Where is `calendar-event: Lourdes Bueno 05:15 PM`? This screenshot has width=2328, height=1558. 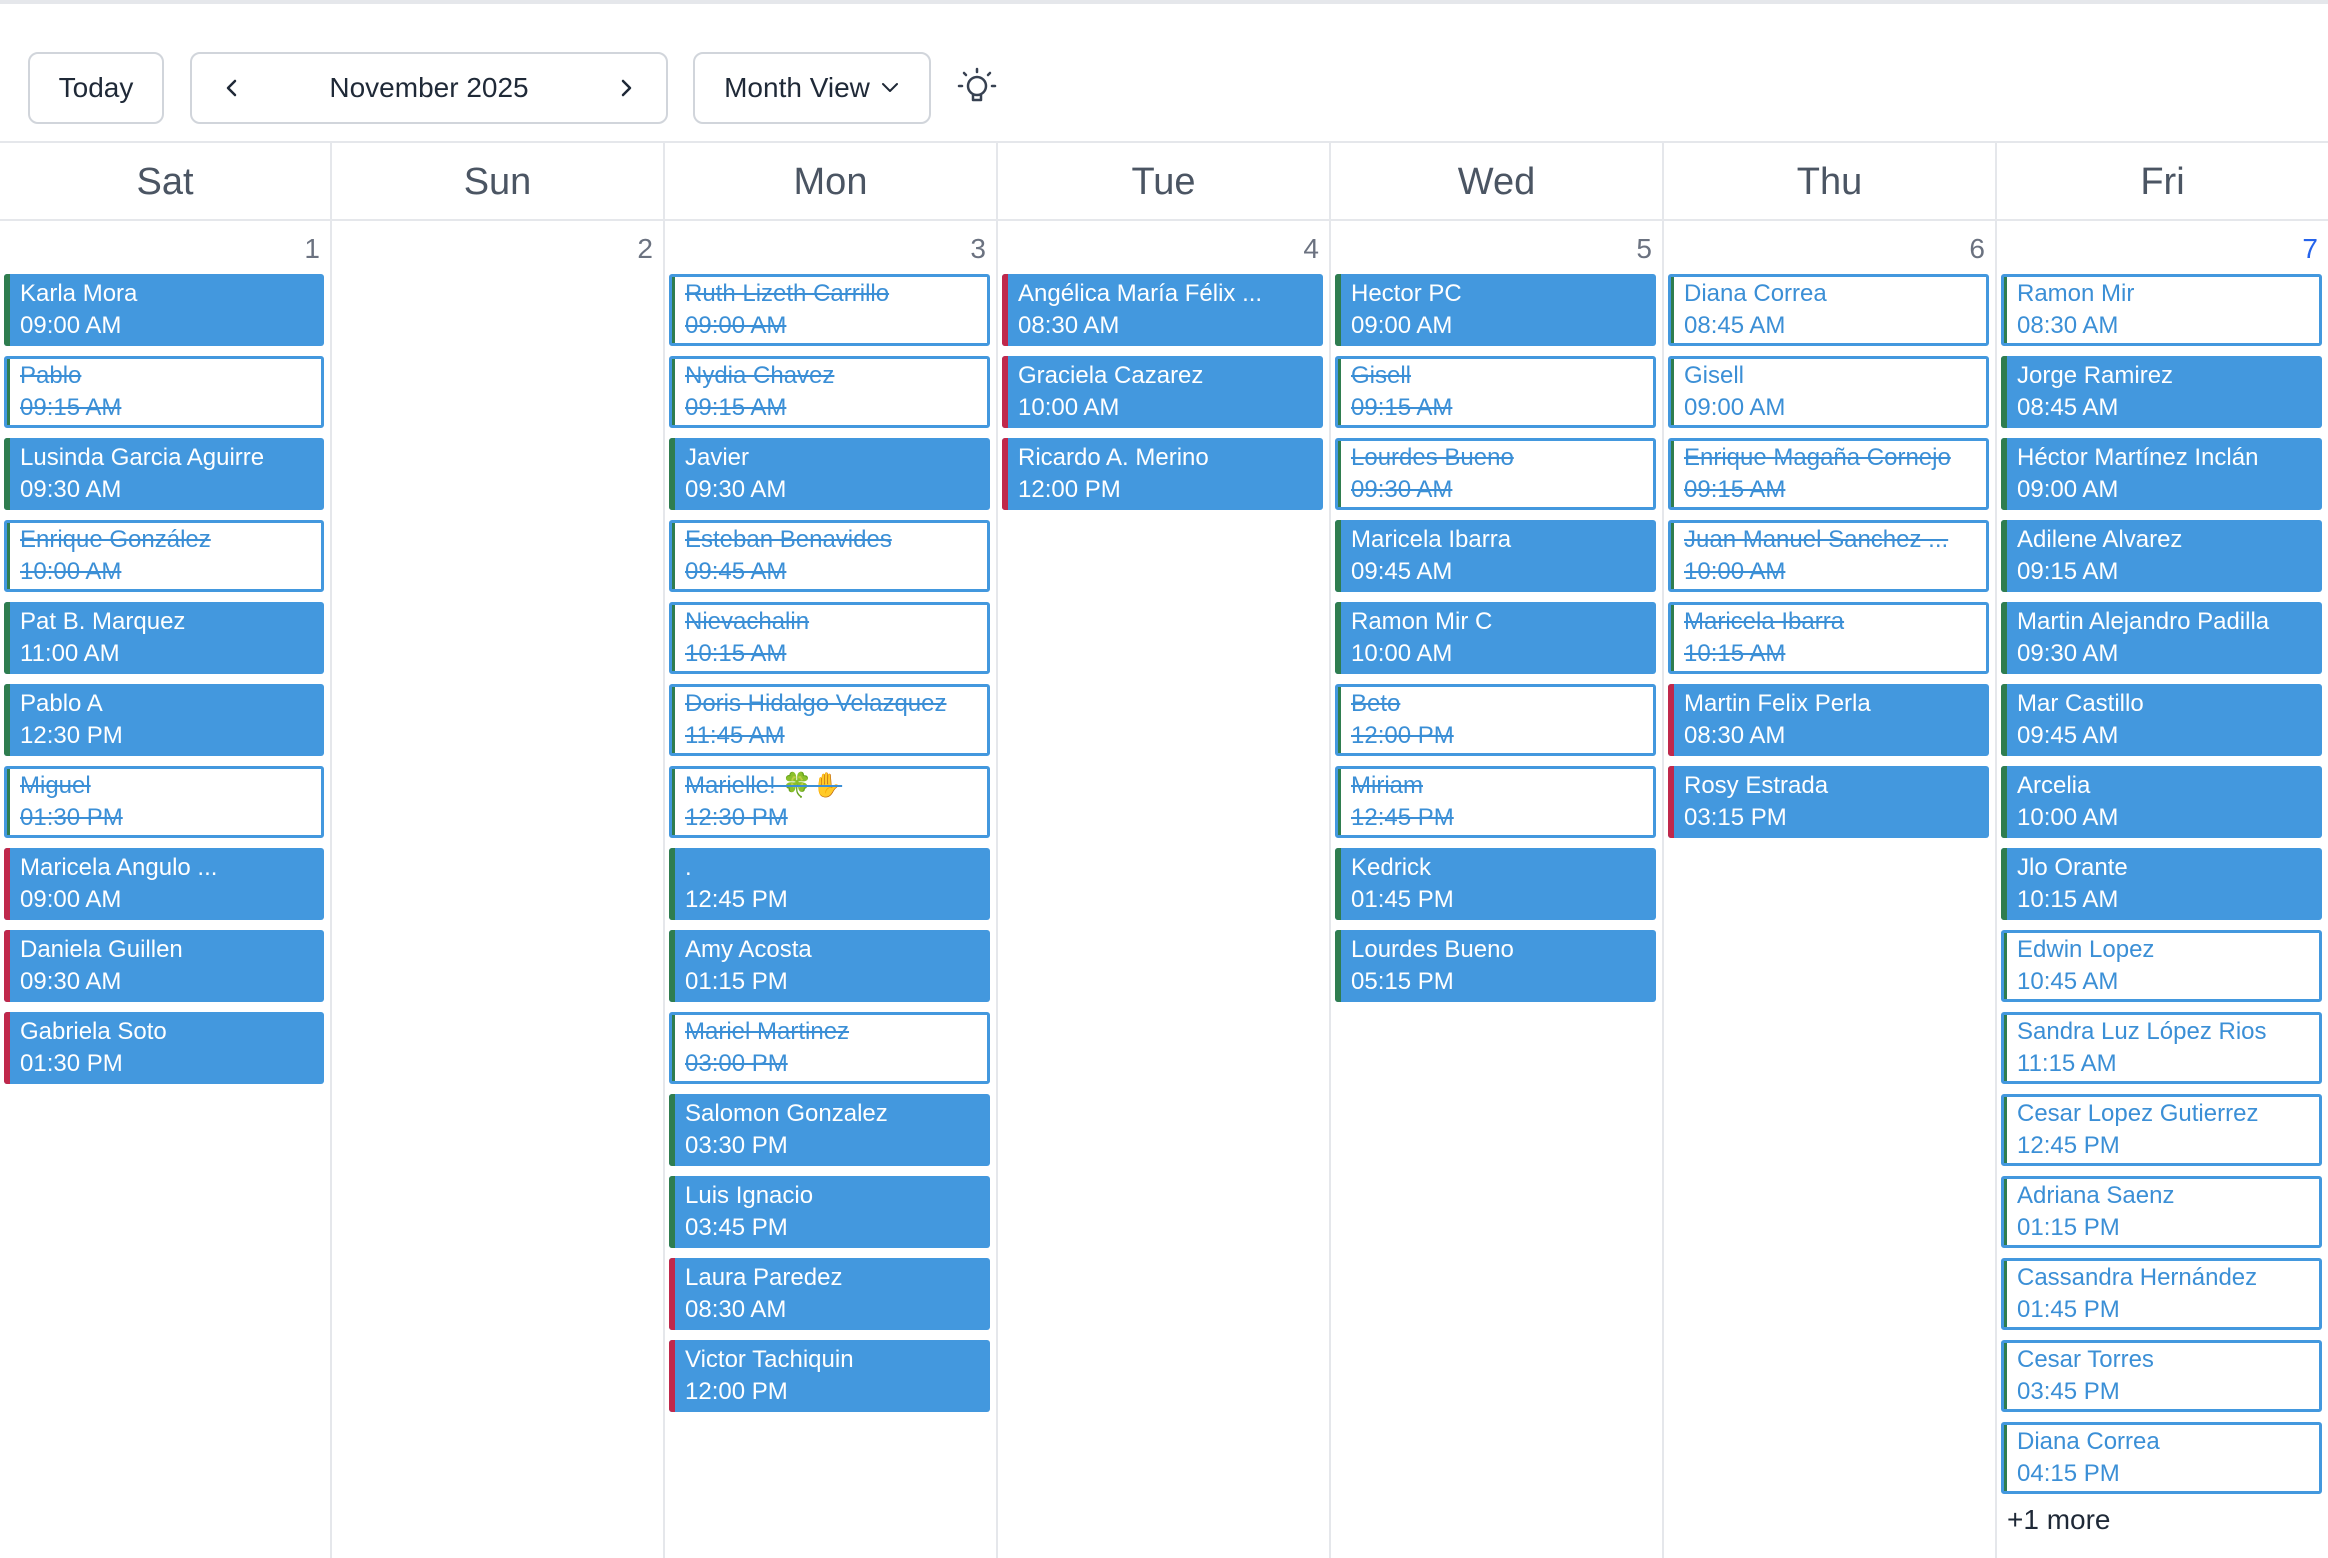
calendar-event: Lourdes Bueno 05:15 PM is located at coordinates (1495, 966).